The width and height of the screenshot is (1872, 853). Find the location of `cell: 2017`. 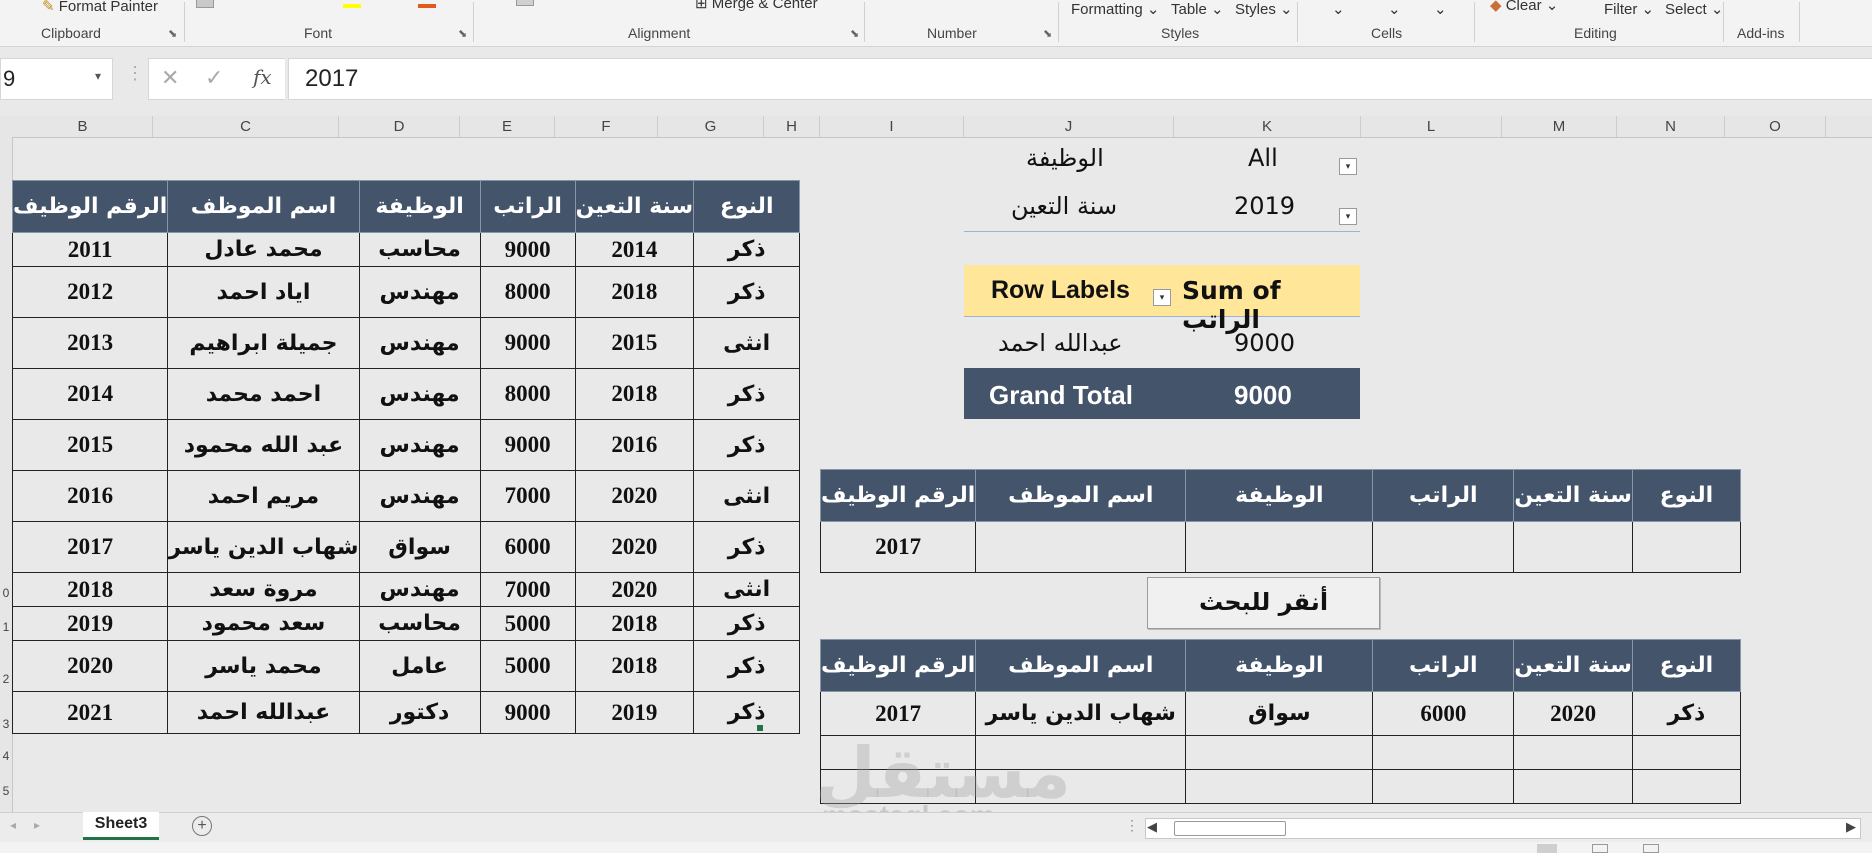

cell: 2017 is located at coordinates (898, 713).